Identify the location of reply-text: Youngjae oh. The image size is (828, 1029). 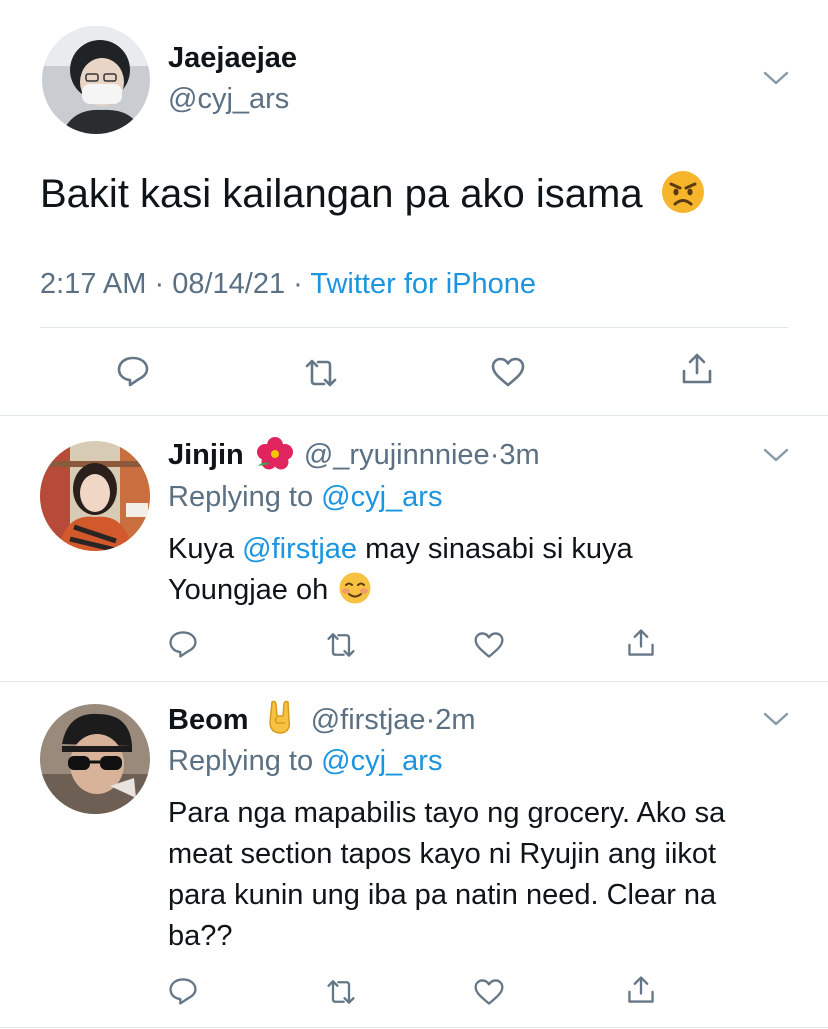
(248, 590).